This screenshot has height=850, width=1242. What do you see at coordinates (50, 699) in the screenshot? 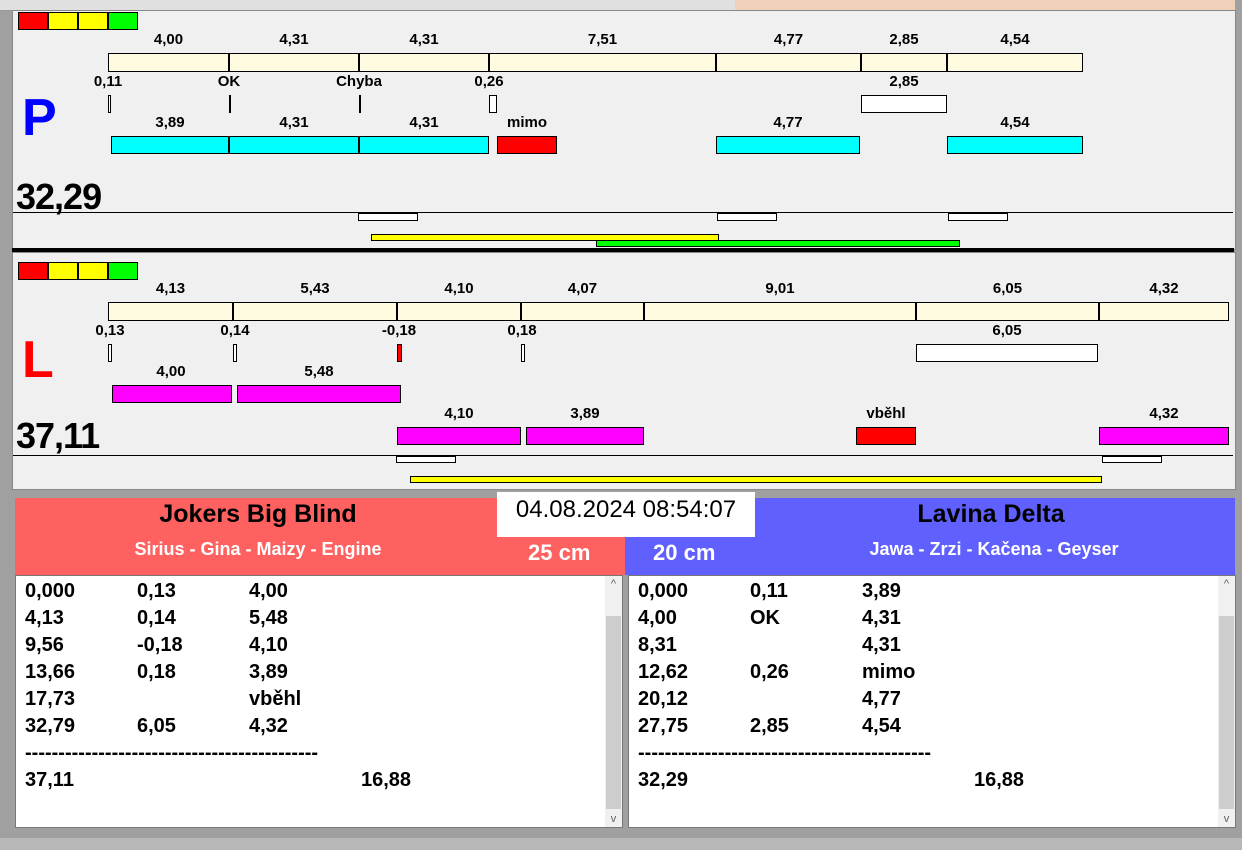
I see `list-cell: 17,73` at bounding box center [50, 699].